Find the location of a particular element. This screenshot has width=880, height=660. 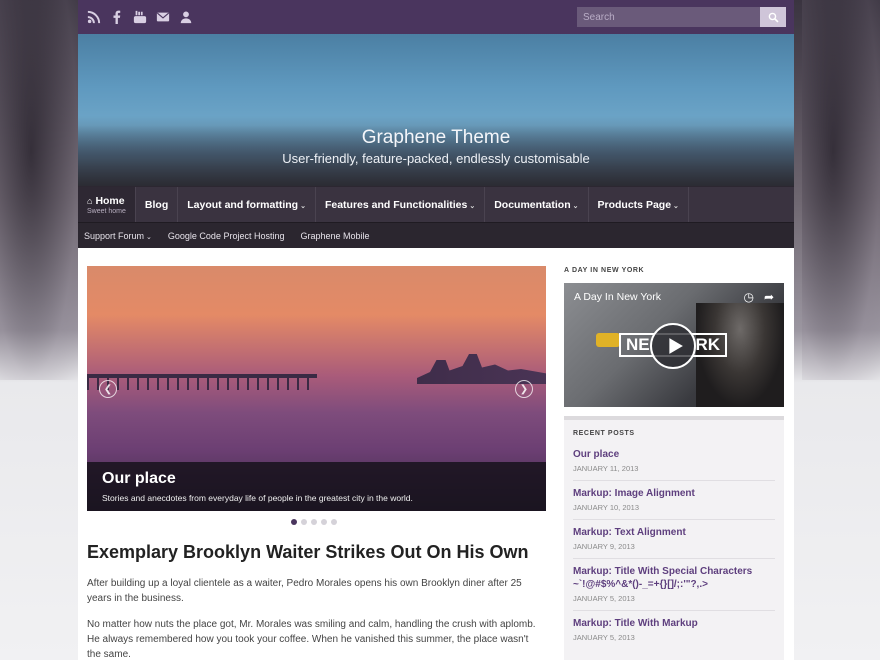

play-icon is located at coordinates (675, 346).